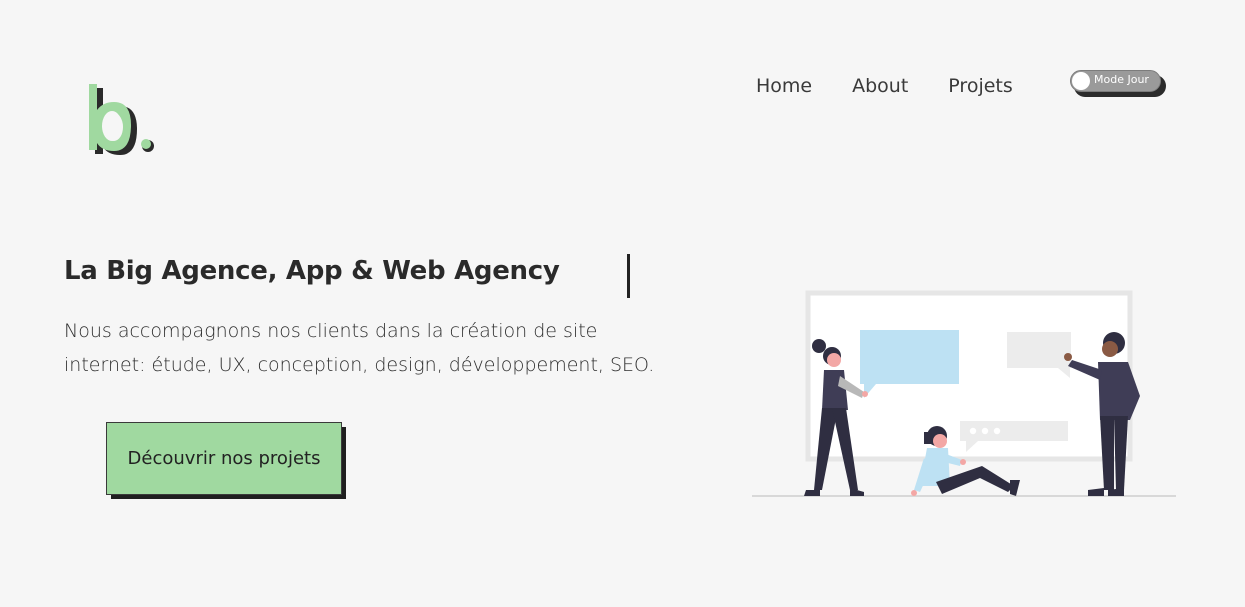  Describe the element at coordinates (969, 376) in the screenshot. I see `whiteboard-icon` at that location.